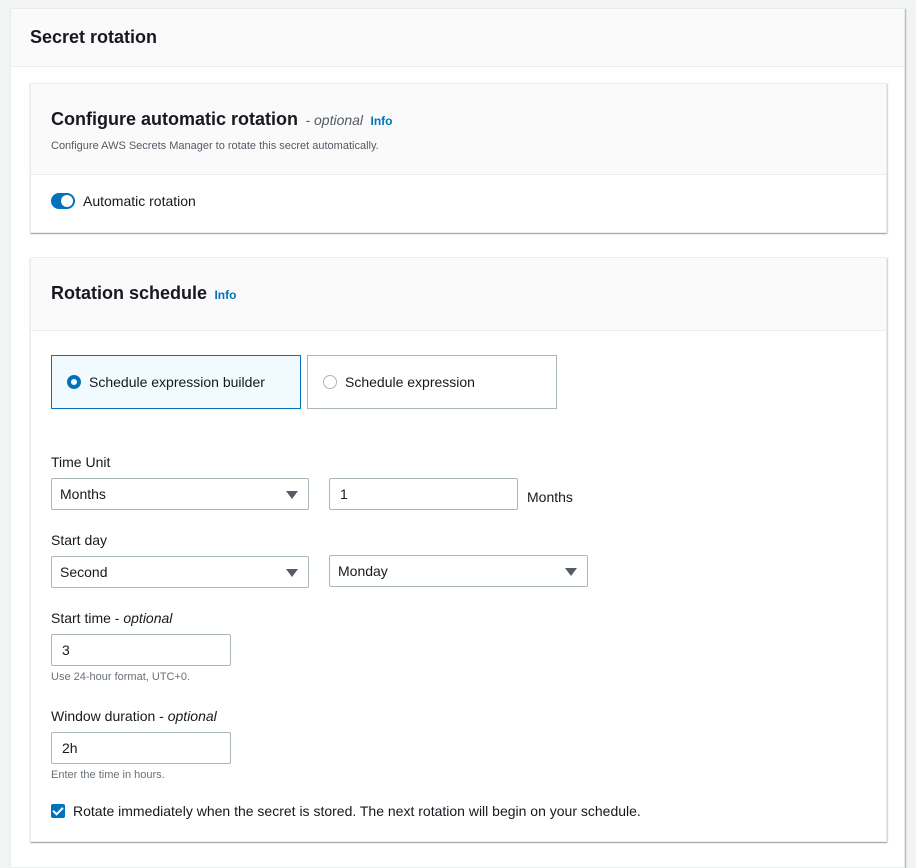  Describe the element at coordinates (141, 748) in the screenshot. I see `window-duration-input: 2h` at that location.